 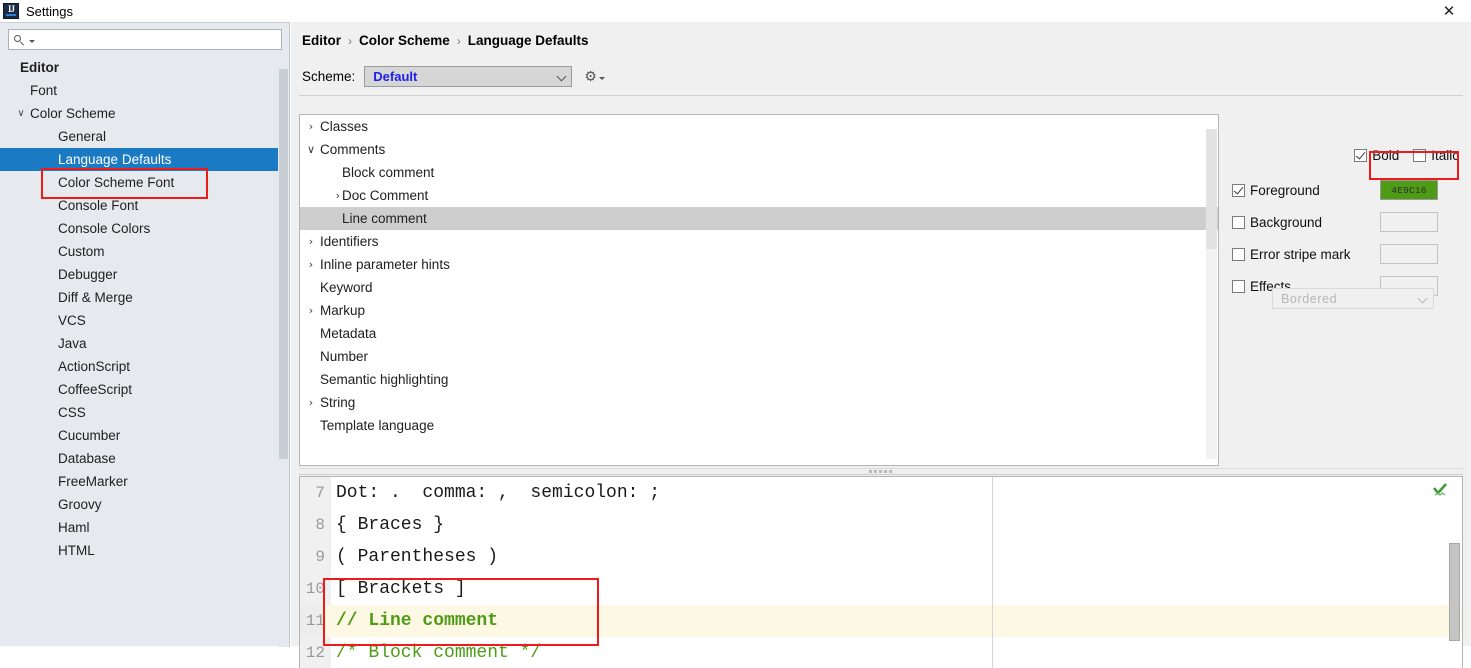 I want to click on bold-checkbox: Bold, so click(x=1376, y=155).